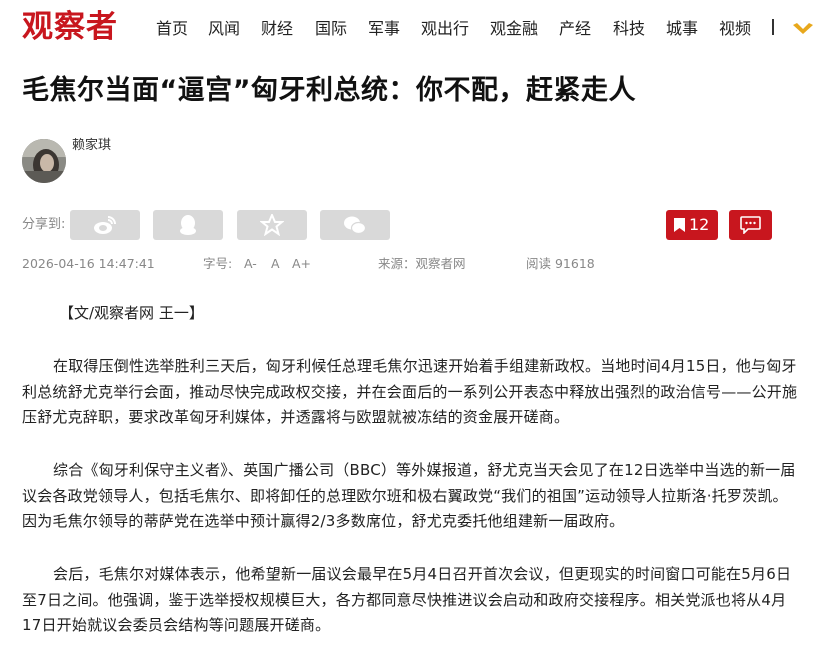 Image resolution: width=818 pixels, height=645 pixels. Describe the element at coordinates (409, 28) in the screenshot. I see `top-navigation: 观察者 首页 风闻 财经 国际 军事 观出行 观金融 产经 科技 城事 视频` at that location.